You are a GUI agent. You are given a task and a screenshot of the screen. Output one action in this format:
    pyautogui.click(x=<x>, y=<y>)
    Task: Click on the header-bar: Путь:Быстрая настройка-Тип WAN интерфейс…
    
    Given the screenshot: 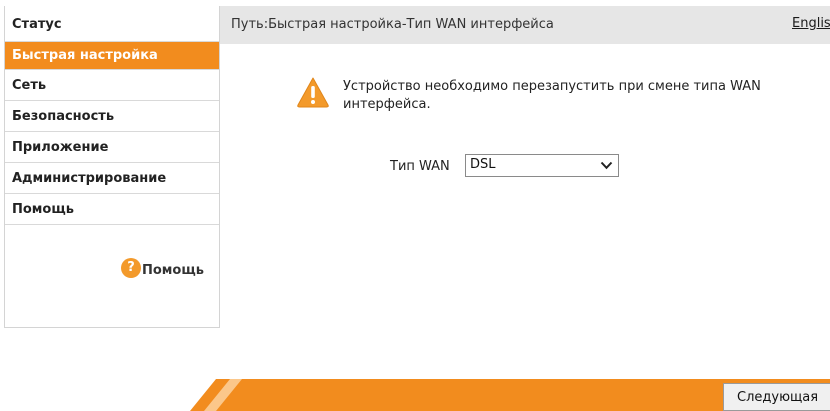 What is the action you would take?
    pyautogui.click(x=525, y=25)
    